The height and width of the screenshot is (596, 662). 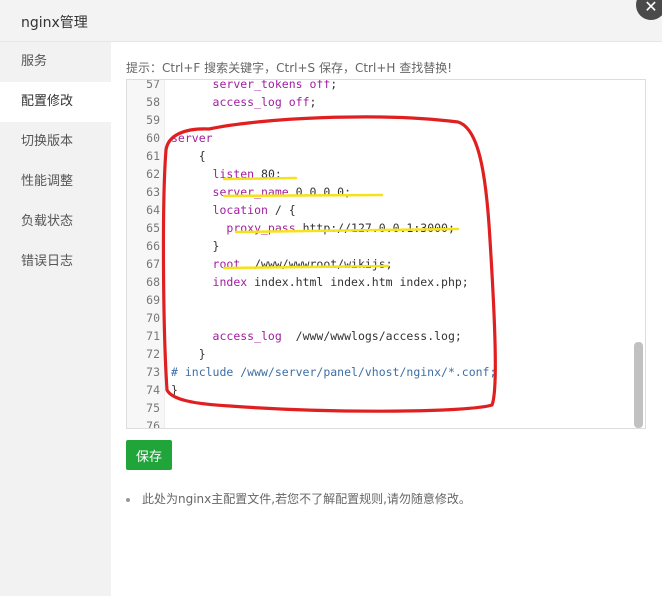 What do you see at coordinates (386, 86) in the screenshot?
I see `code-line: 57 server_tokens off;` at bounding box center [386, 86].